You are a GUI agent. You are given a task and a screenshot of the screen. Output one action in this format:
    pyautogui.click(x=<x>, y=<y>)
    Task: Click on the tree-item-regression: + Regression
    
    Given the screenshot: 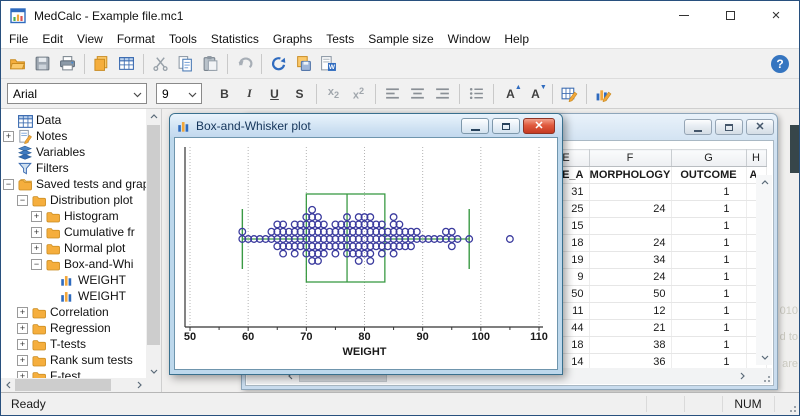 What is the action you would take?
    pyautogui.click(x=73, y=328)
    